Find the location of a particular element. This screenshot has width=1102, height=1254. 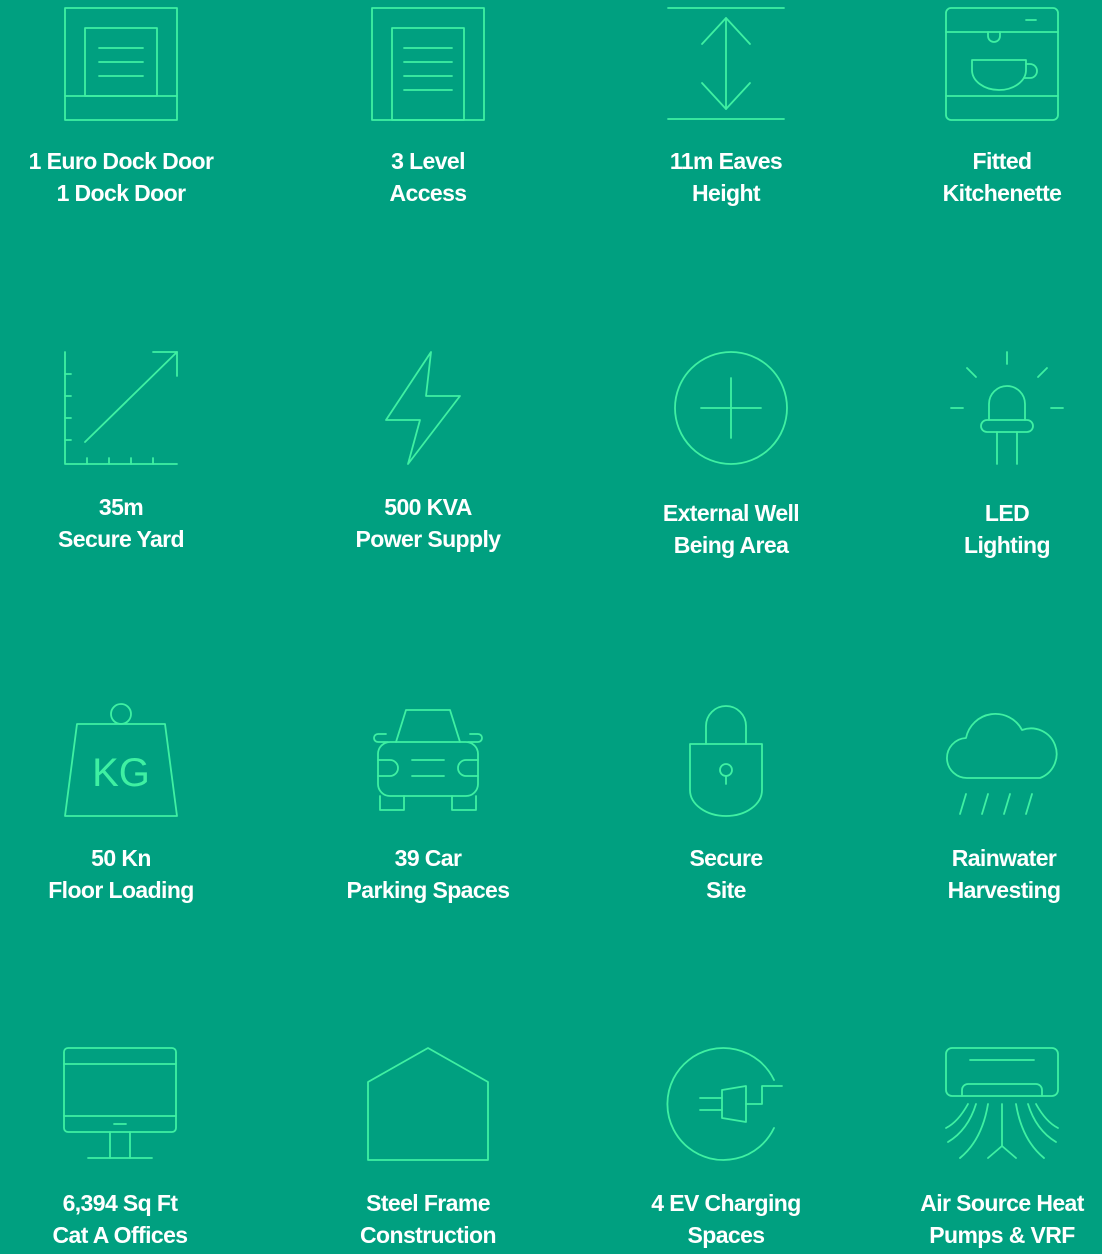

car-icon is located at coordinates (428, 760).